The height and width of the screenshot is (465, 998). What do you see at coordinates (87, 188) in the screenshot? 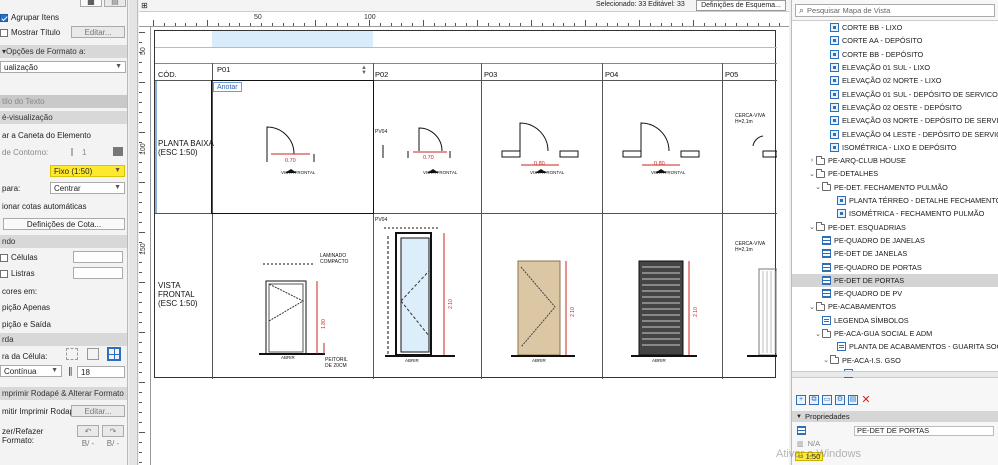
I see `align-select: Centrar ▼` at bounding box center [87, 188].